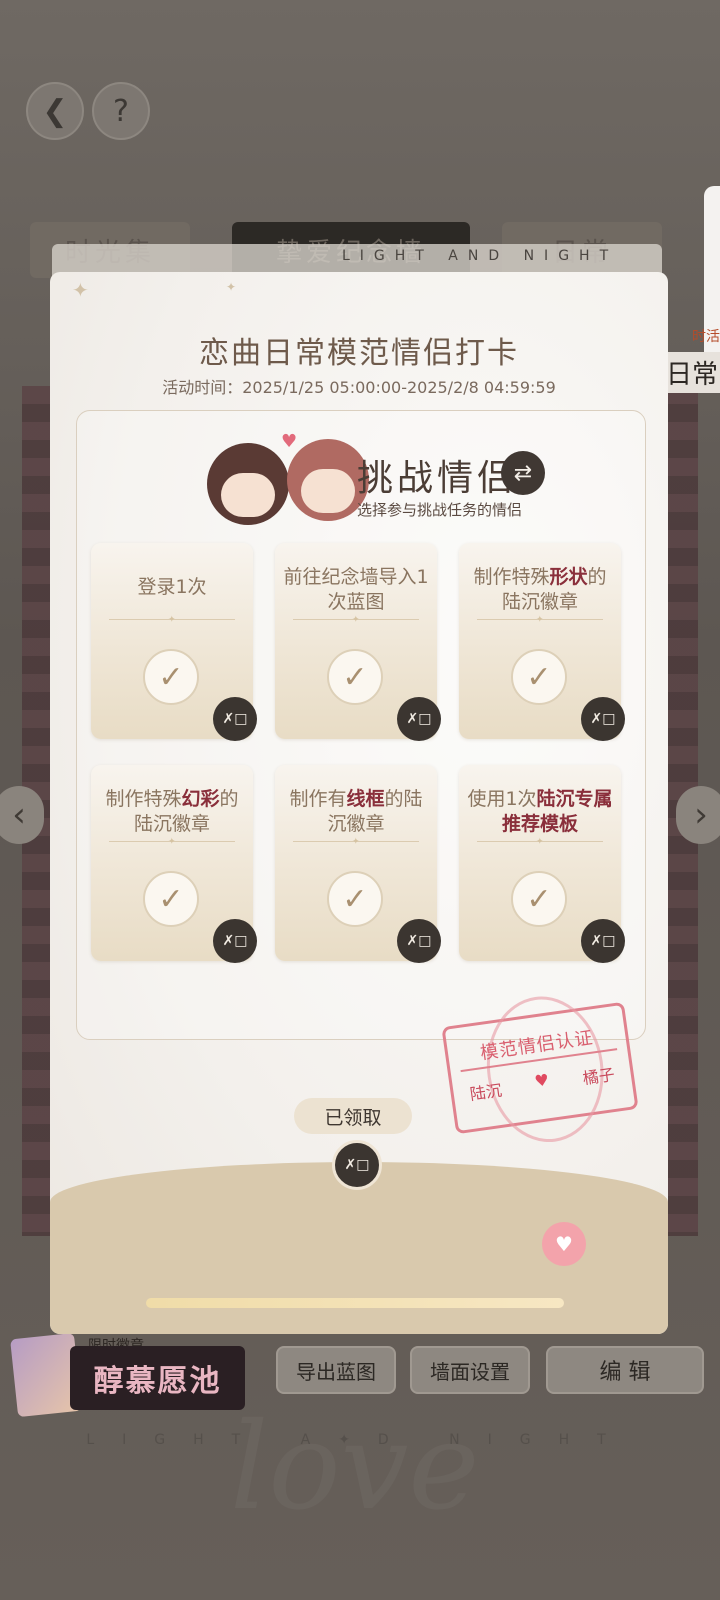 Image resolution: width=720 pixels, height=1600 pixels. I want to click on prev-page-button: ‹, so click(22, 815).